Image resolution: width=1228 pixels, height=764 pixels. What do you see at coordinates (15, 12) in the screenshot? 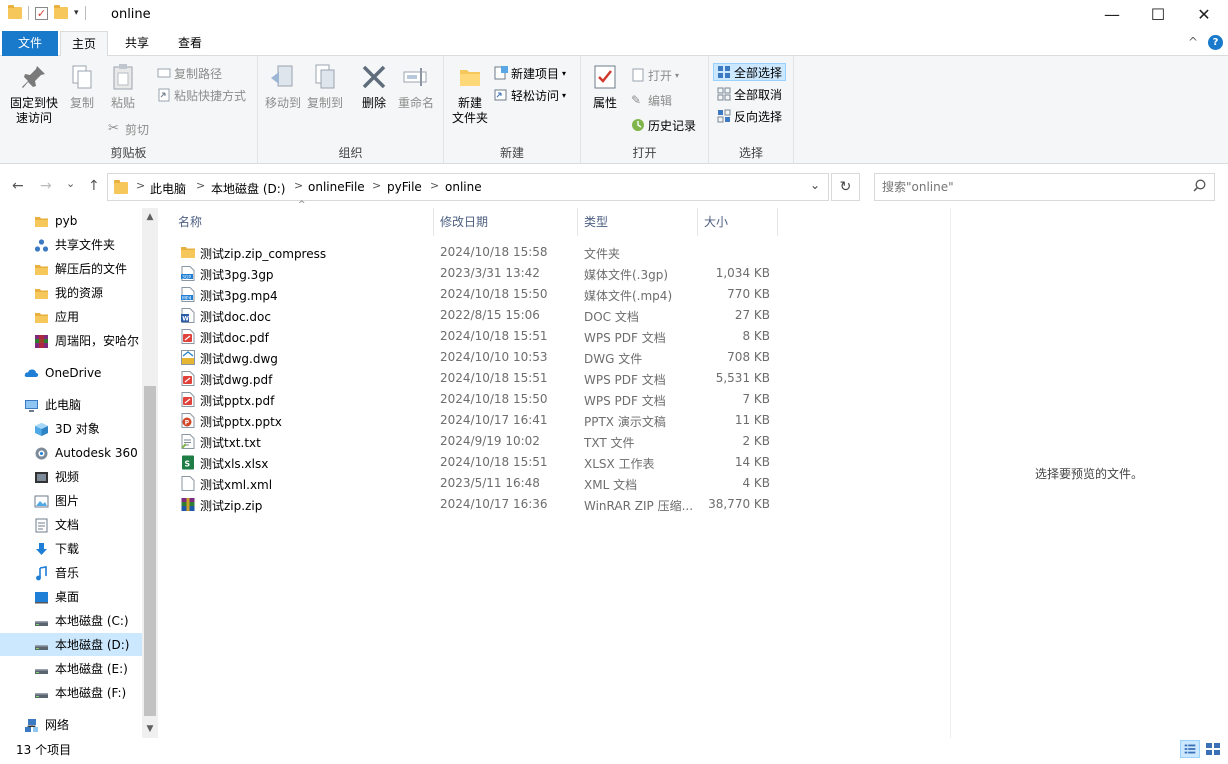
I see `folder-icon` at bounding box center [15, 12].